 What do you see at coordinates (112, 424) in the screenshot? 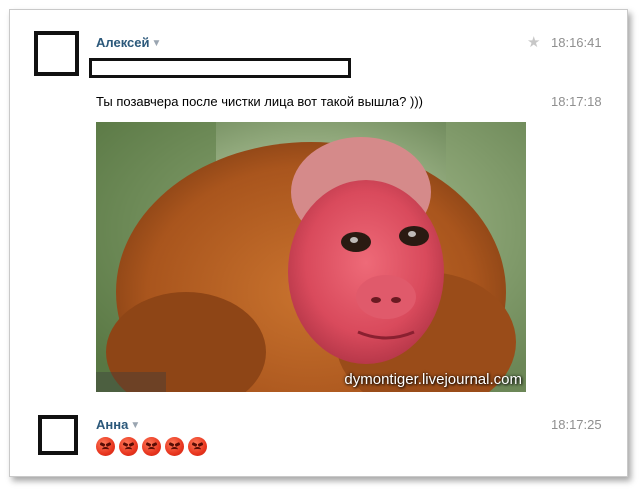
I see `author-name-label: Анна` at bounding box center [112, 424].